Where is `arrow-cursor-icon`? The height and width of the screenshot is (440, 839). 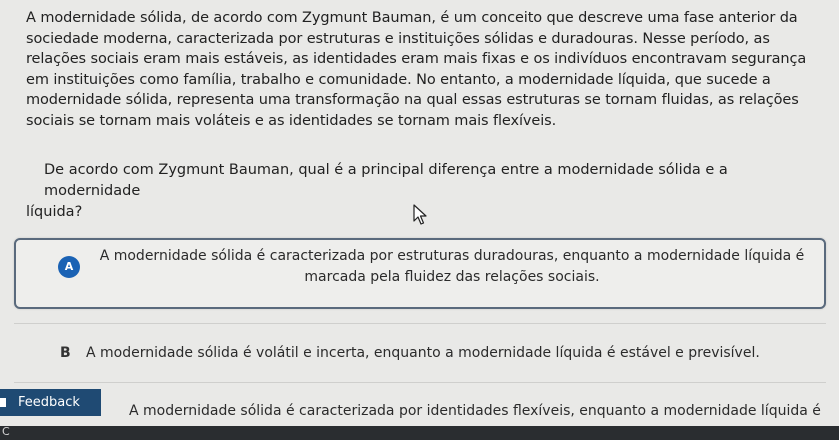
arrow-cursor-icon is located at coordinates (420, 214).